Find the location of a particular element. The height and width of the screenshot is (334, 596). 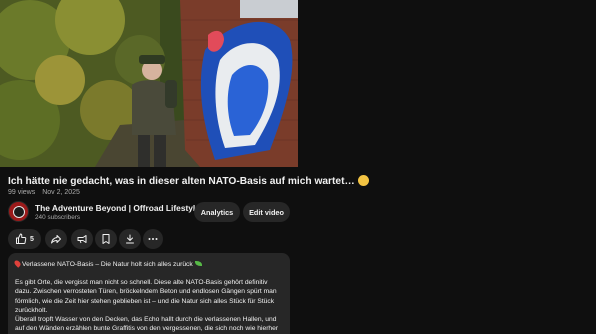

more-actions-button is located at coordinates (153, 239).